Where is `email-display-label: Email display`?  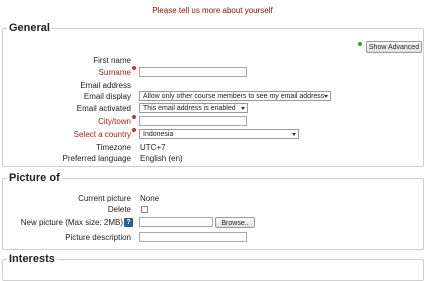
email-display-label: Email display is located at coordinates (107, 96).